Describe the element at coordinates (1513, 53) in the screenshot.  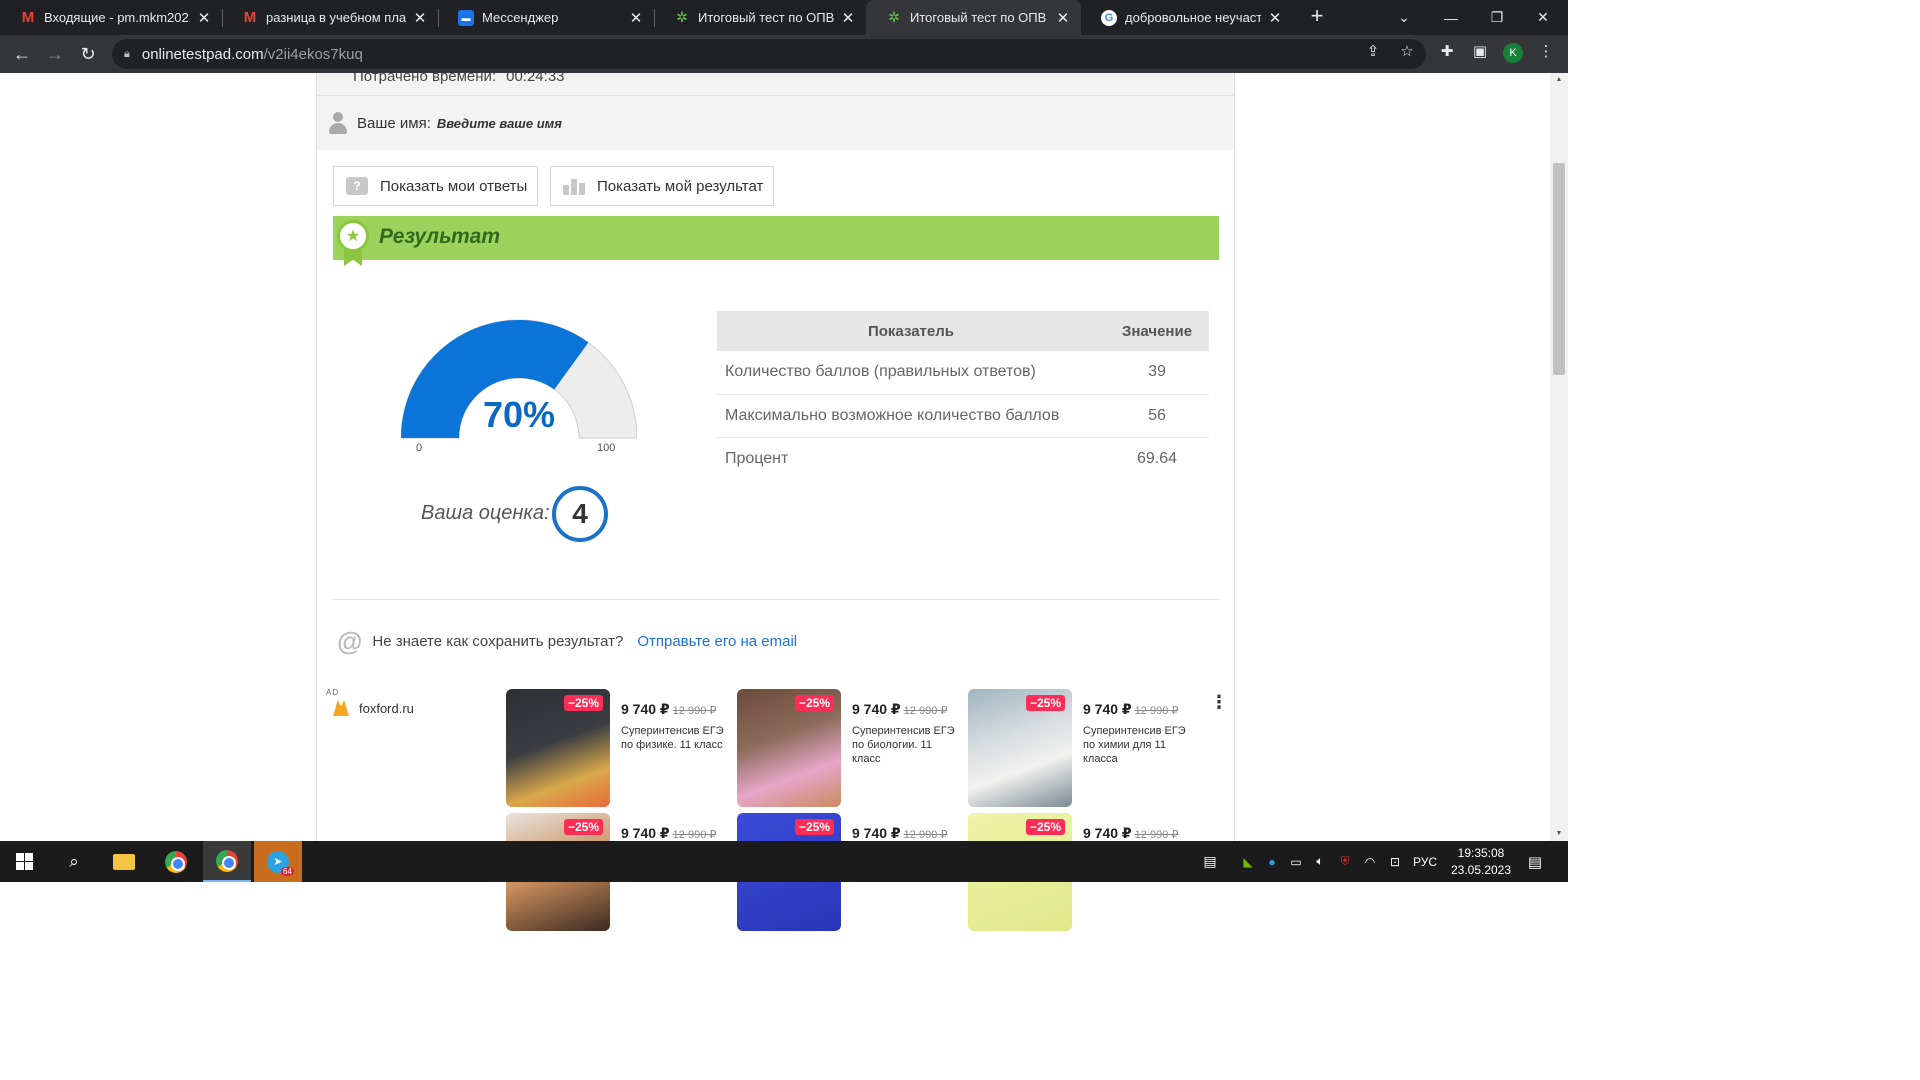
I see `profile-avatar: K` at that location.